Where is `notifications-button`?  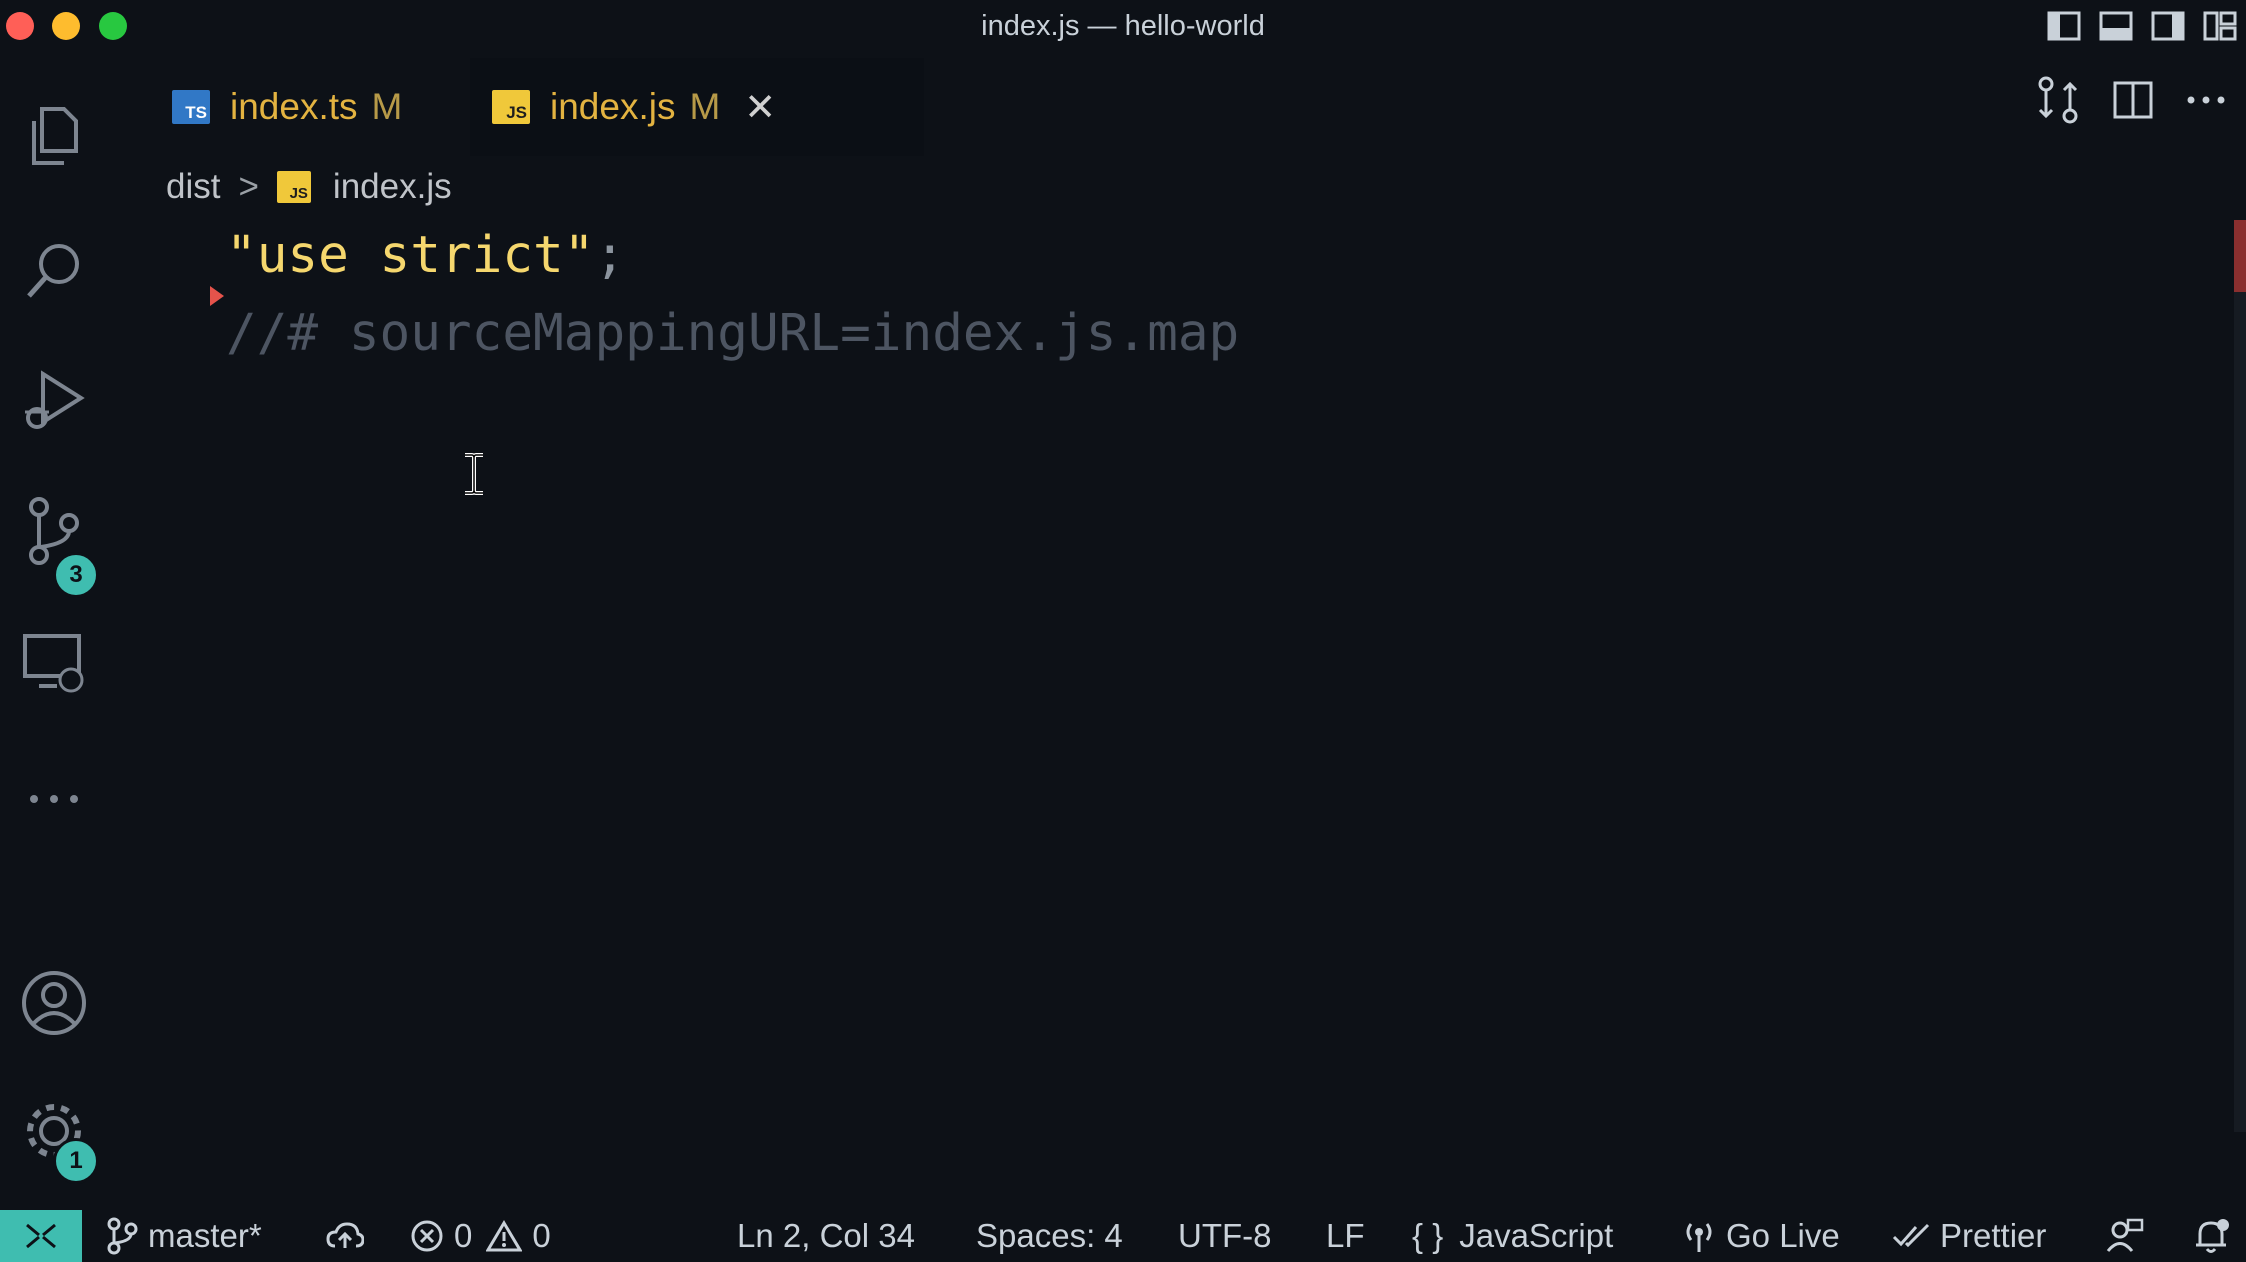
notifications-button is located at coordinates (2217, 1236).